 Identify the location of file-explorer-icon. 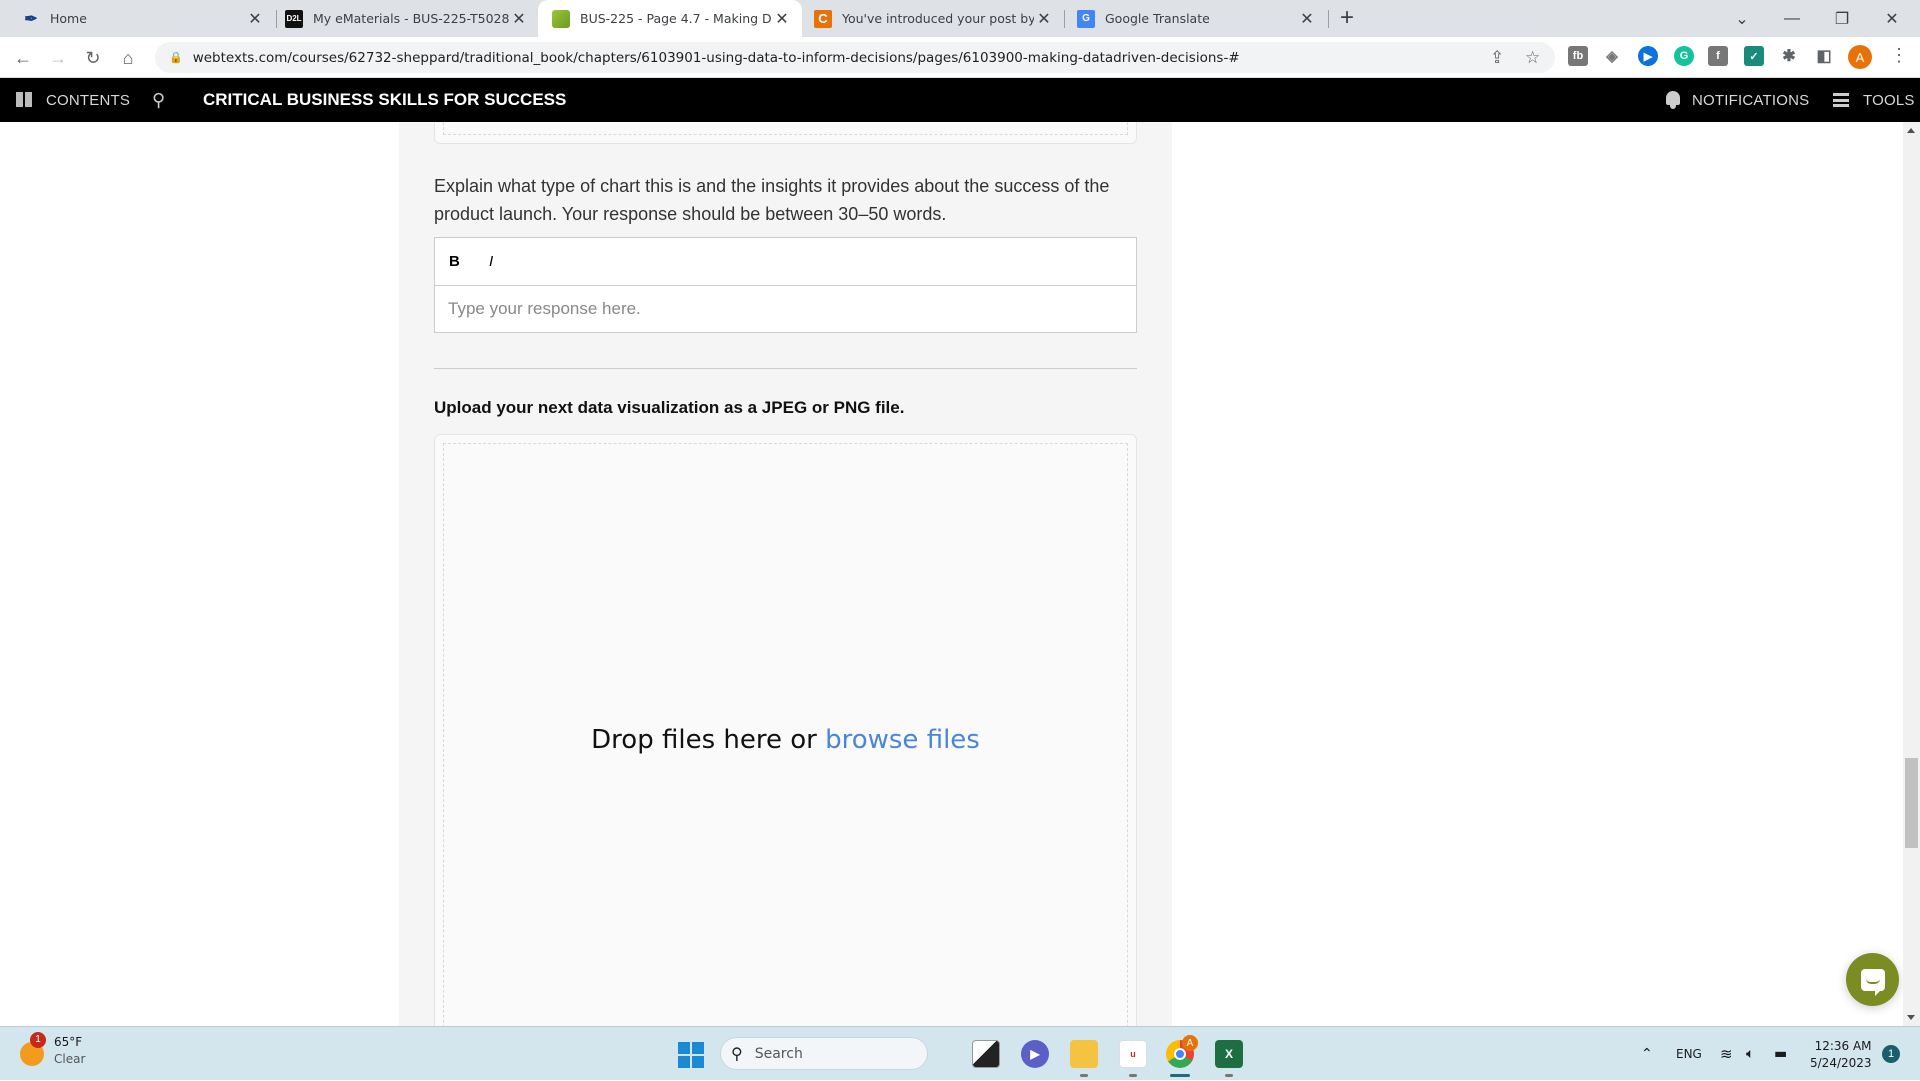
(1084, 1054).